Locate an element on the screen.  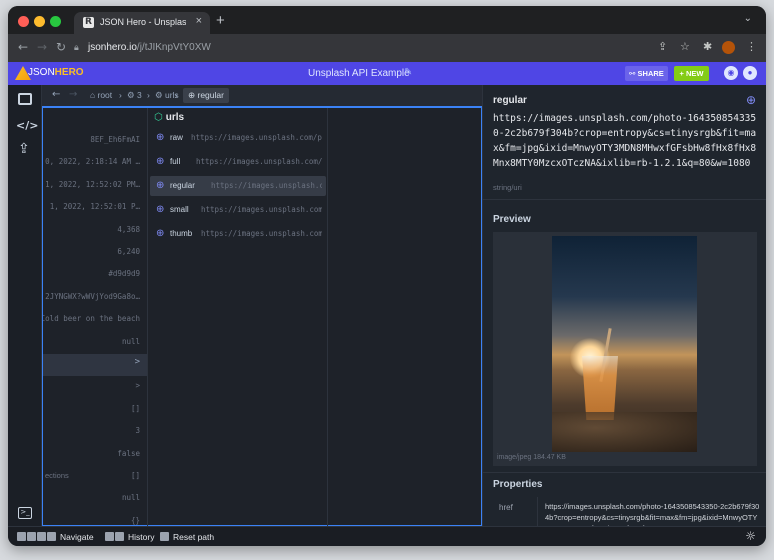
urls-item-key: small is located at coordinates (179, 209).